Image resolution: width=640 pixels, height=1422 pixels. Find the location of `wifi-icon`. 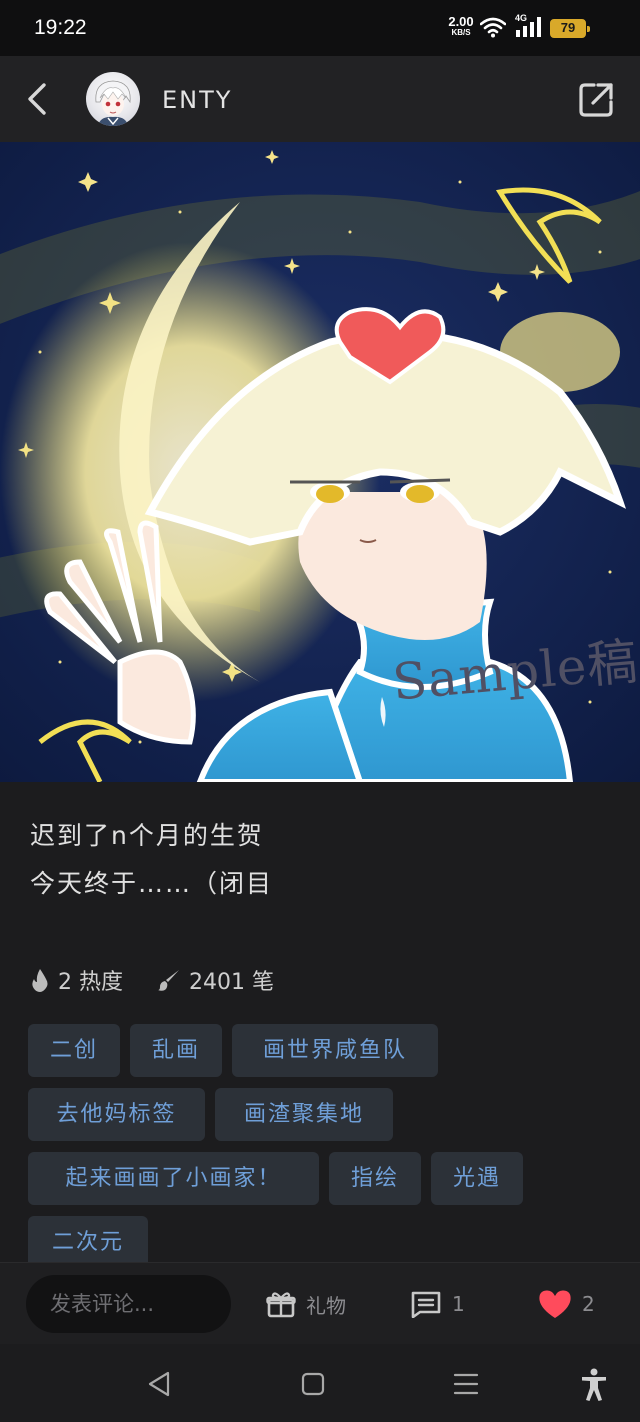

wifi-icon is located at coordinates (493, 27).